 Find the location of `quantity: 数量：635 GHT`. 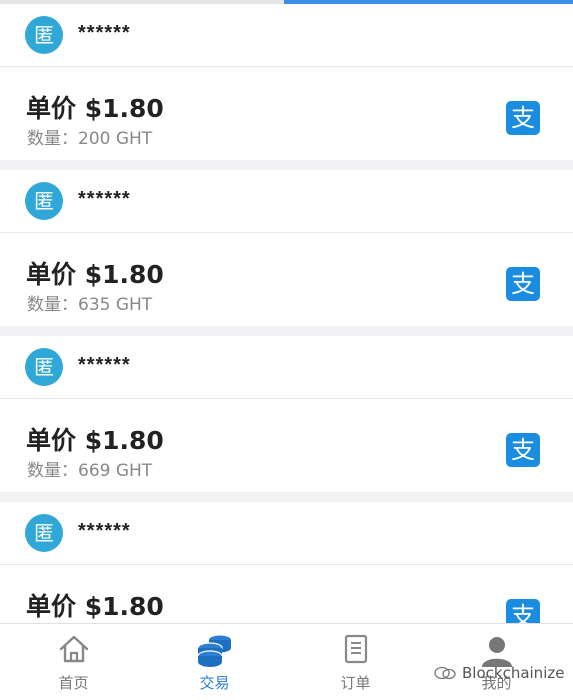

quantity: 数量：635 GHT is located at coordinates (90, 305).